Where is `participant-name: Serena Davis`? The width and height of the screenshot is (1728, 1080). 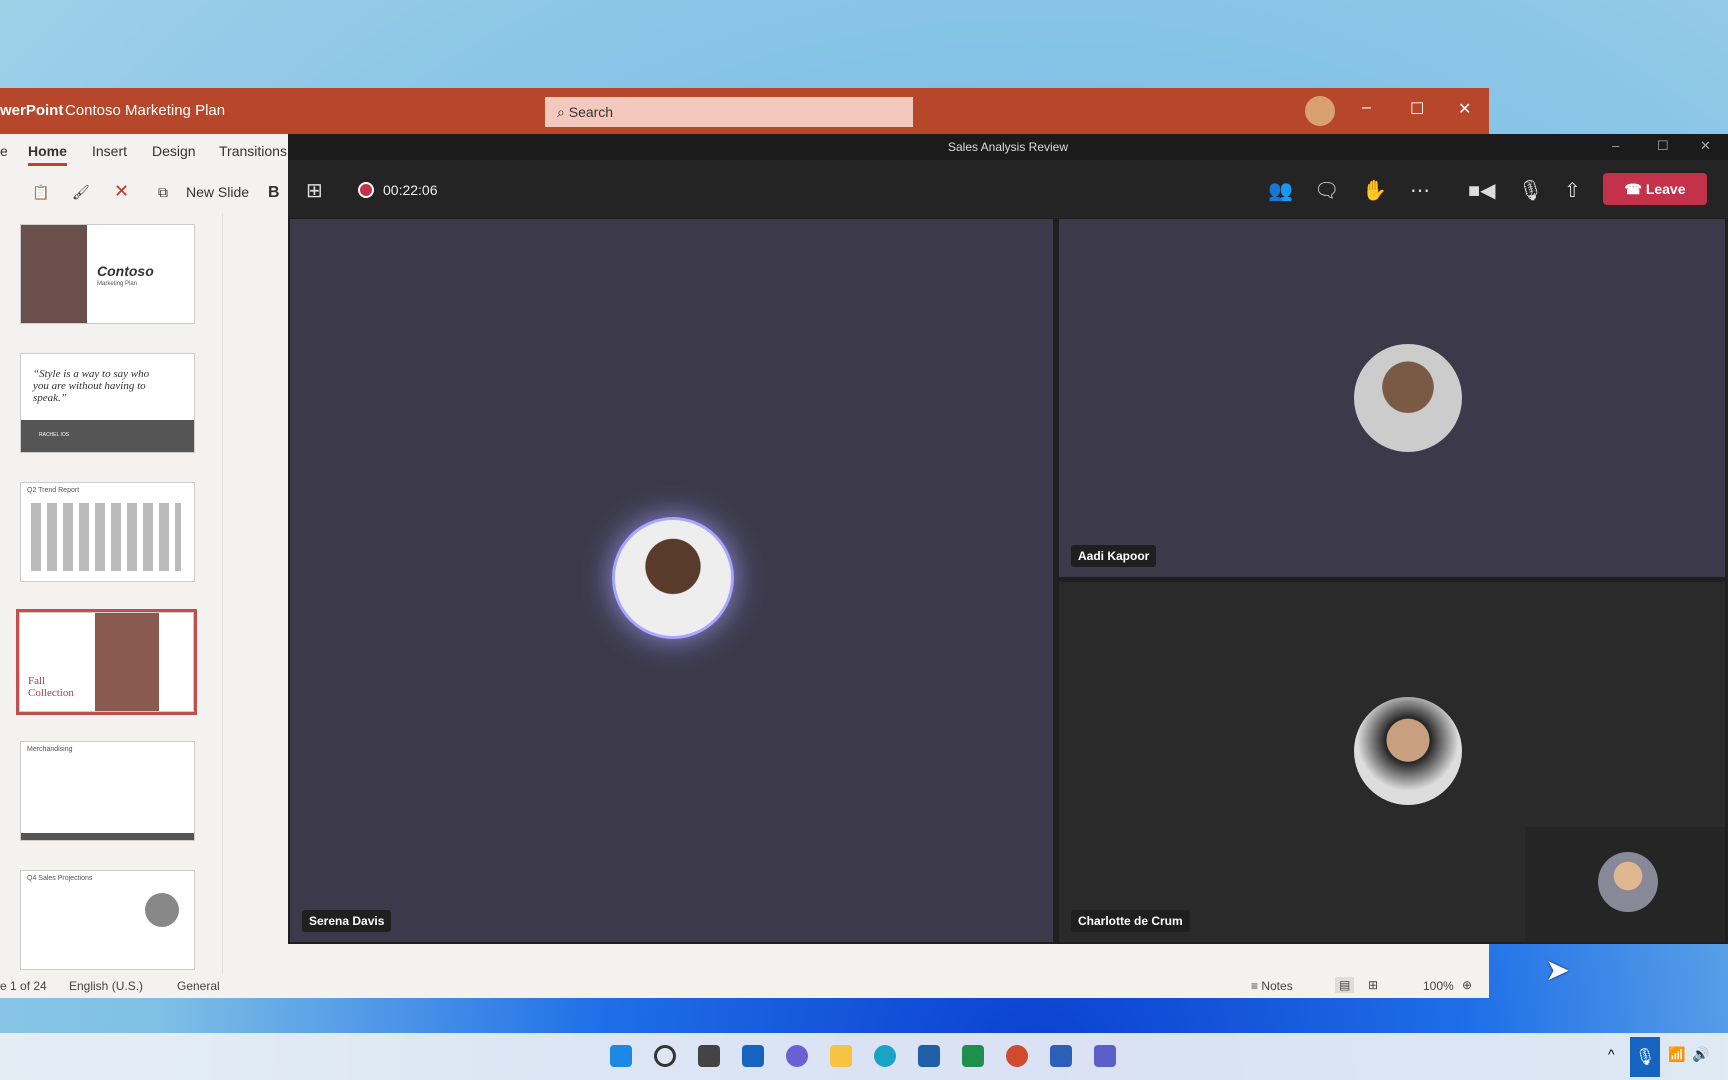
participant-name: Serena Davis is located at coordinates (347, 921).